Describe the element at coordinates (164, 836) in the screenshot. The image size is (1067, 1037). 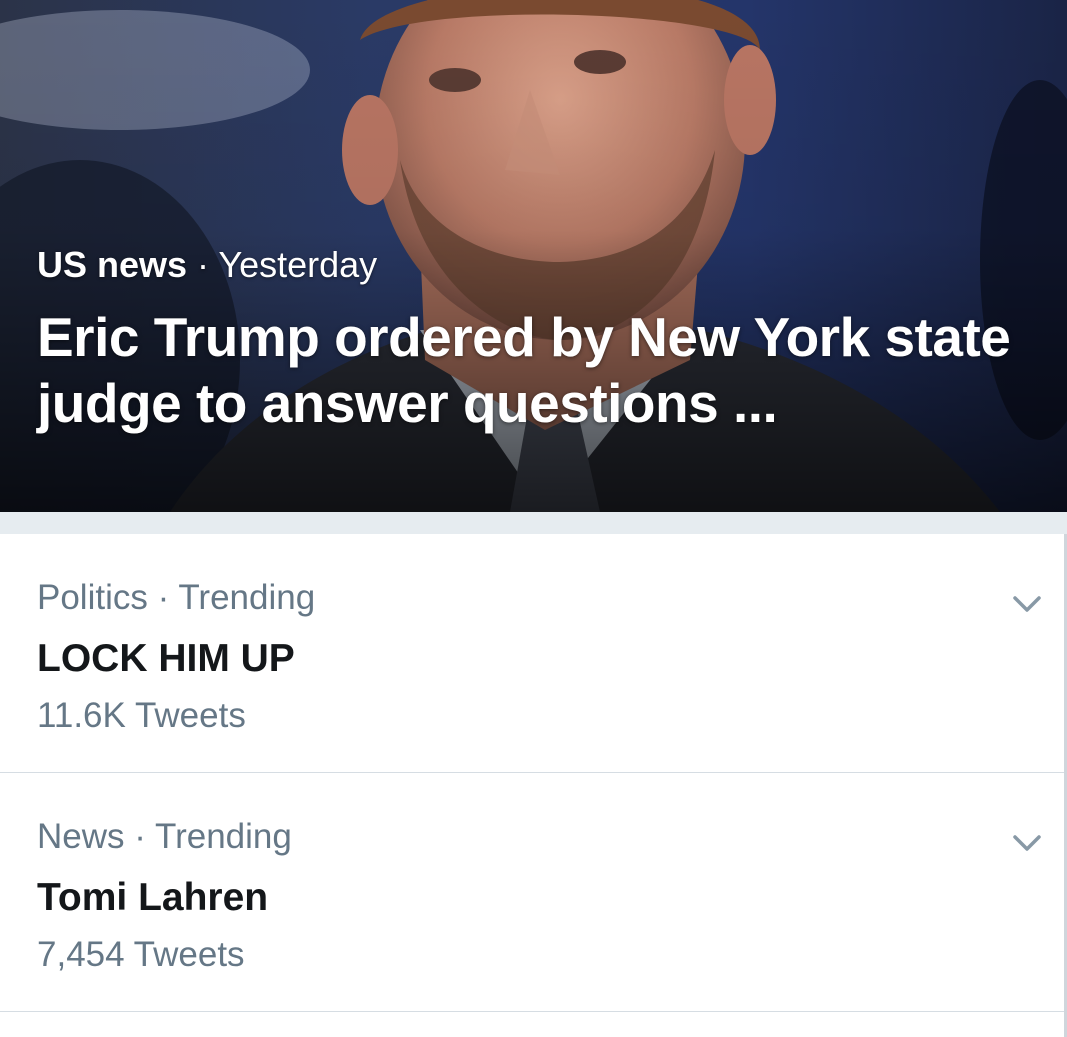
I see `trend-context: News · Trending` at that location.